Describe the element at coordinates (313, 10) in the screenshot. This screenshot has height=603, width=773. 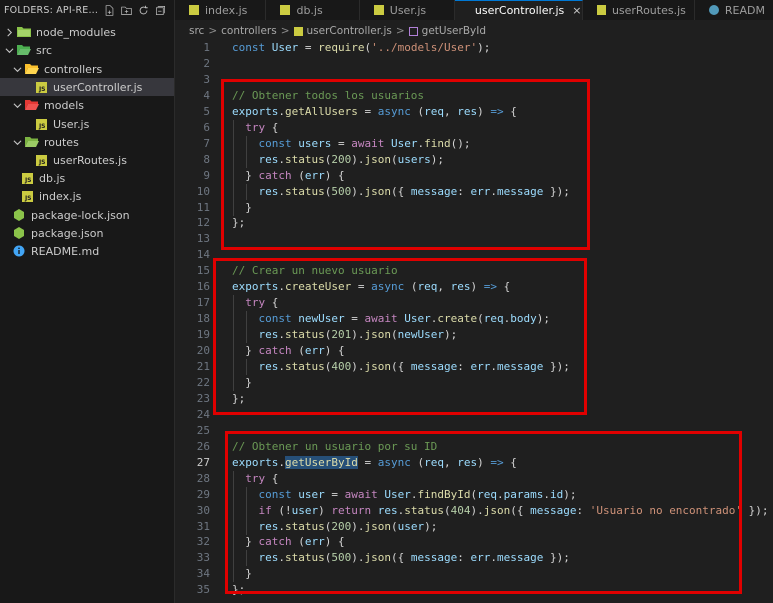
I see `tab-db-js: db.js` at that location.